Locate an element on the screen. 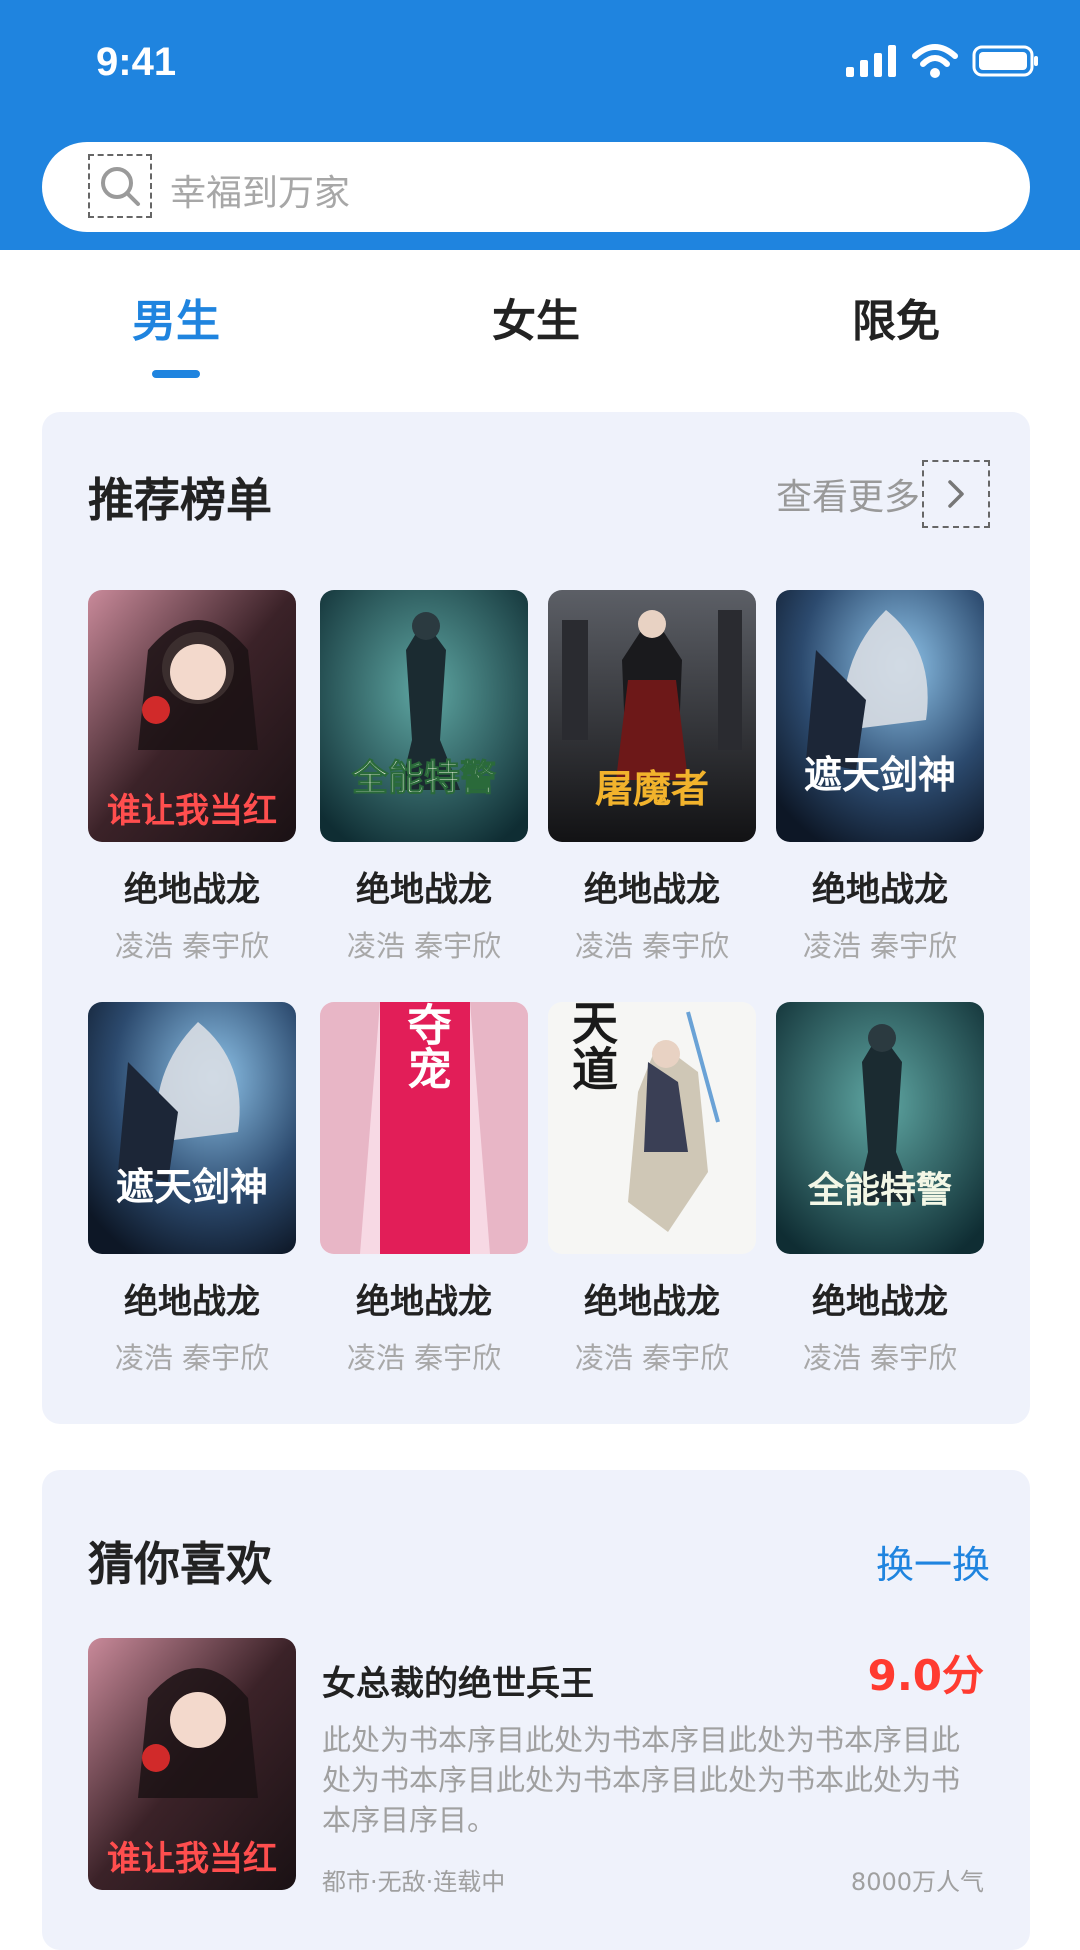 Image resolution: width=1080 pixels, height=1950 pixels. refresh-button: 换一换 is located at coordinates (933, 1561).